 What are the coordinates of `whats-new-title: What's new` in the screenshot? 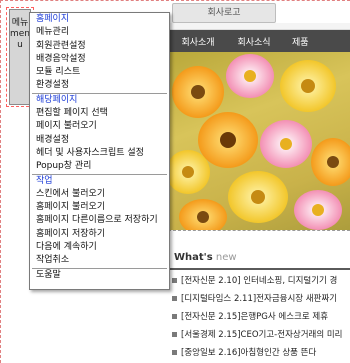 It's located at (205, 257).